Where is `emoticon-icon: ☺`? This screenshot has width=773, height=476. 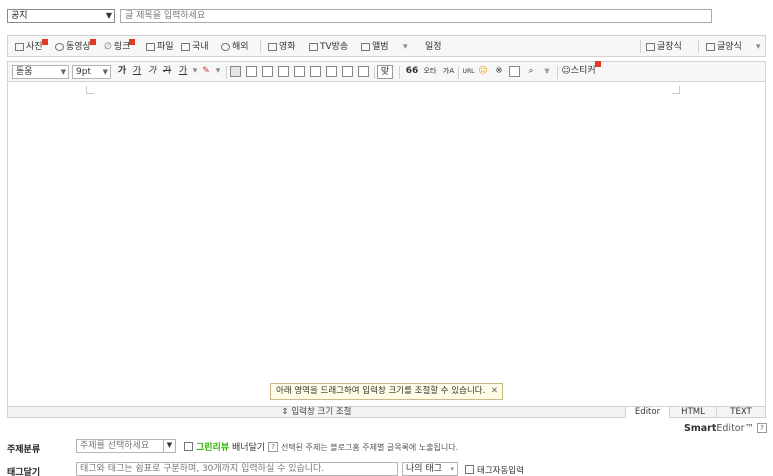
emoticon-icon: ☺ is located at coordinates (483, 72).